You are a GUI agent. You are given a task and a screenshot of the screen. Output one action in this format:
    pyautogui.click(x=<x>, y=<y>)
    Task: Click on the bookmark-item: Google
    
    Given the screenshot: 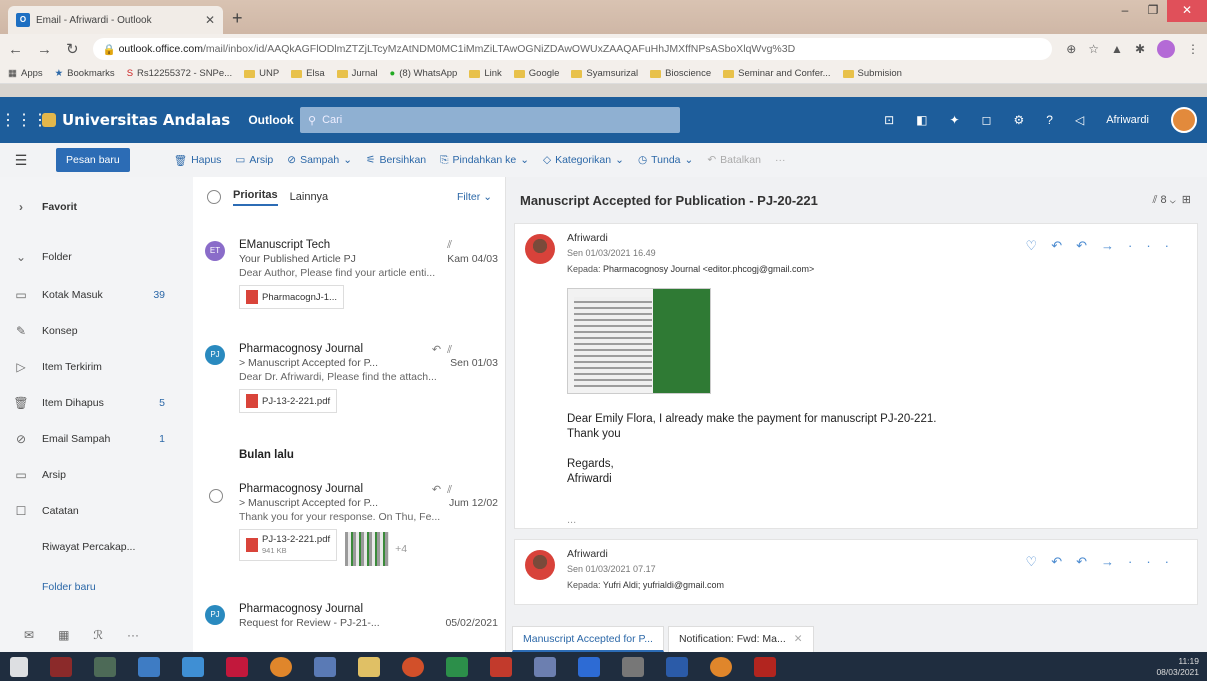 What is the action you would take?
    pyautogui.click(x=536, y=73)
    